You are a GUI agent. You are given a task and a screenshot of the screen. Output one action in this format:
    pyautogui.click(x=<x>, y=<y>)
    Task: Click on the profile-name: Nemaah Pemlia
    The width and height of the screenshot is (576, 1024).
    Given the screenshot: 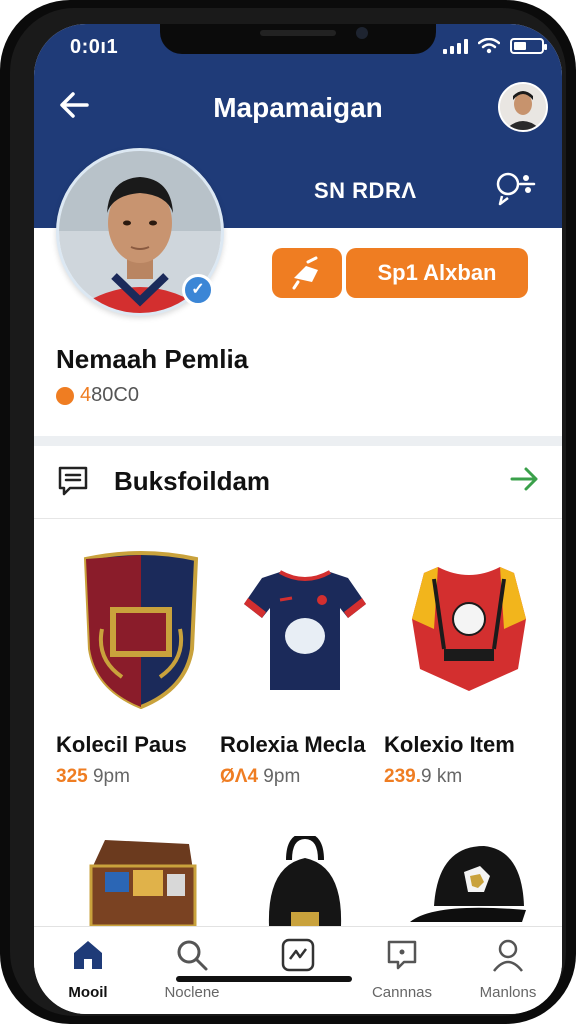 What is the action you would take?
    pyautogui.click(x=152, y=359)
    